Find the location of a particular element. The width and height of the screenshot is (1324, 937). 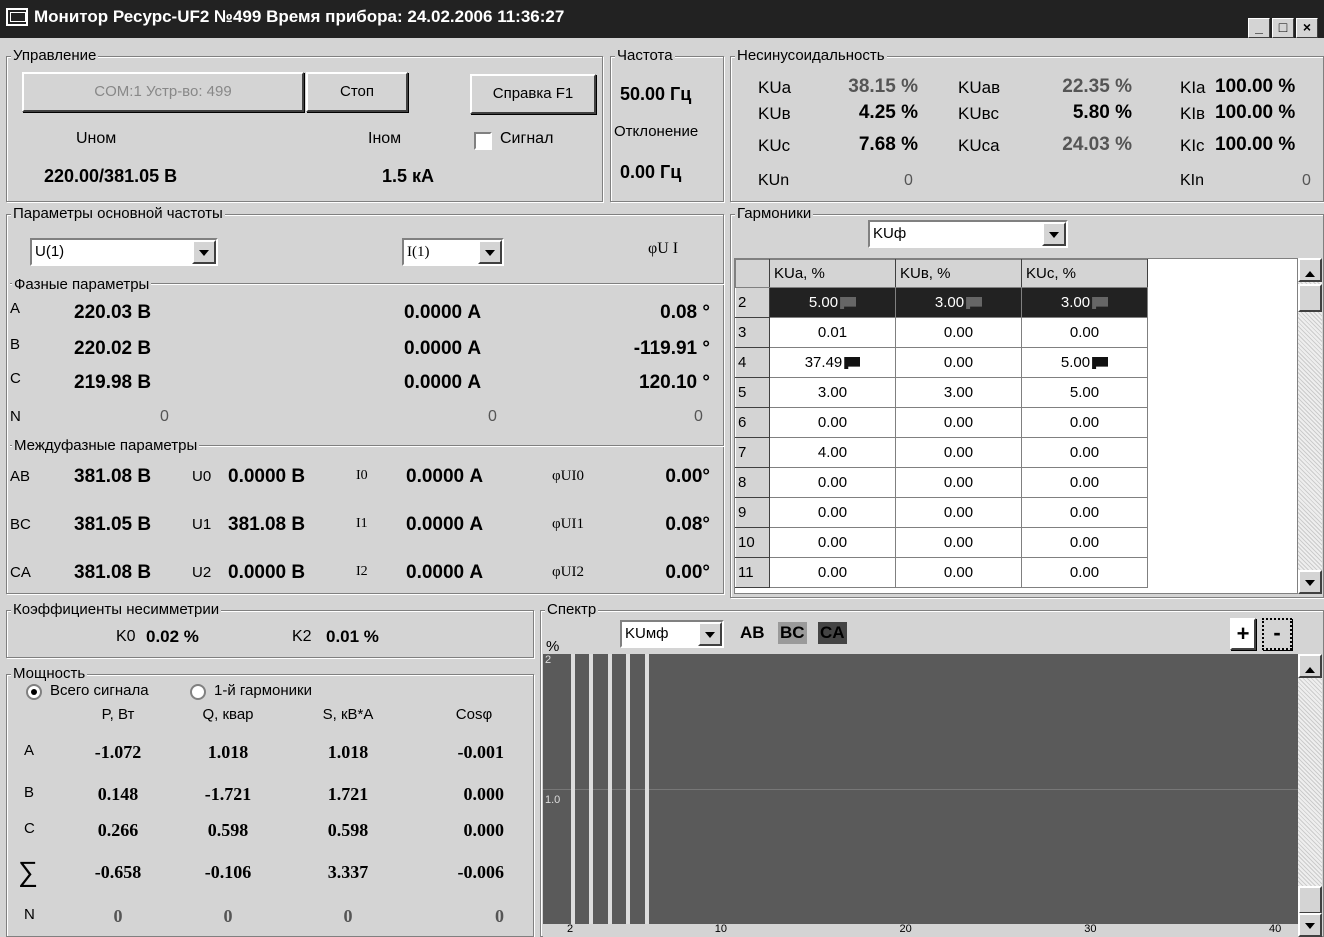

column-header: KUв, % is located at coordinates (958, 273).